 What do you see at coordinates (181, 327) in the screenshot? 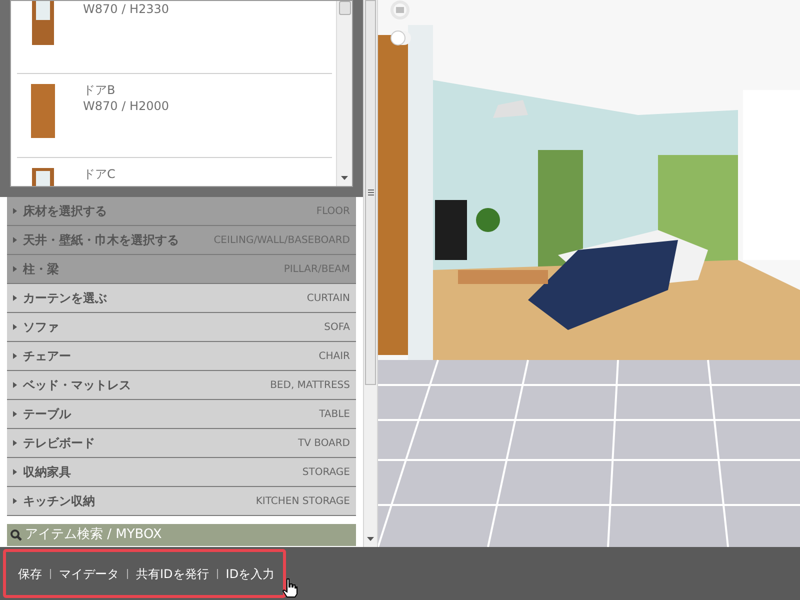
I see `category-row: ソファ SOFA` at bounding box center [181, 327].